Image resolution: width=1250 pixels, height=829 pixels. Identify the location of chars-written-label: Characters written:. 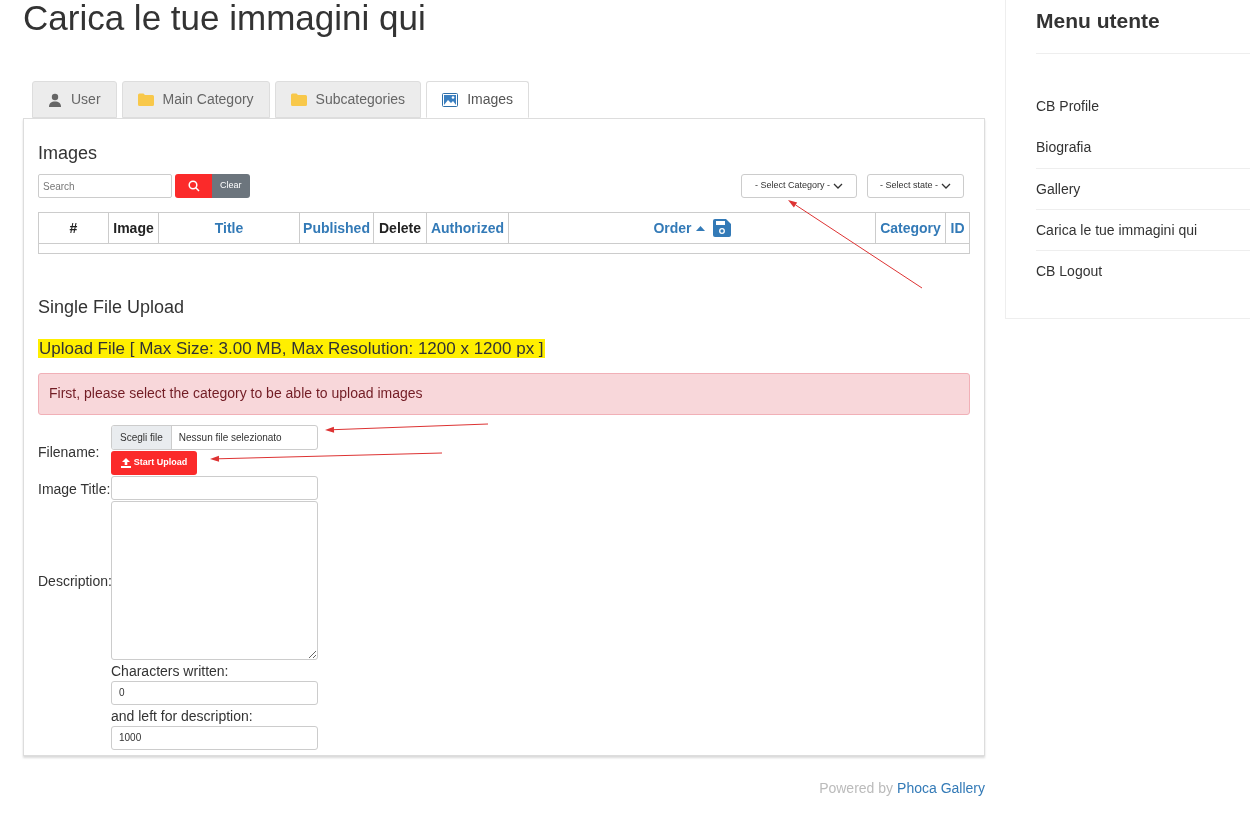
(170, 671).